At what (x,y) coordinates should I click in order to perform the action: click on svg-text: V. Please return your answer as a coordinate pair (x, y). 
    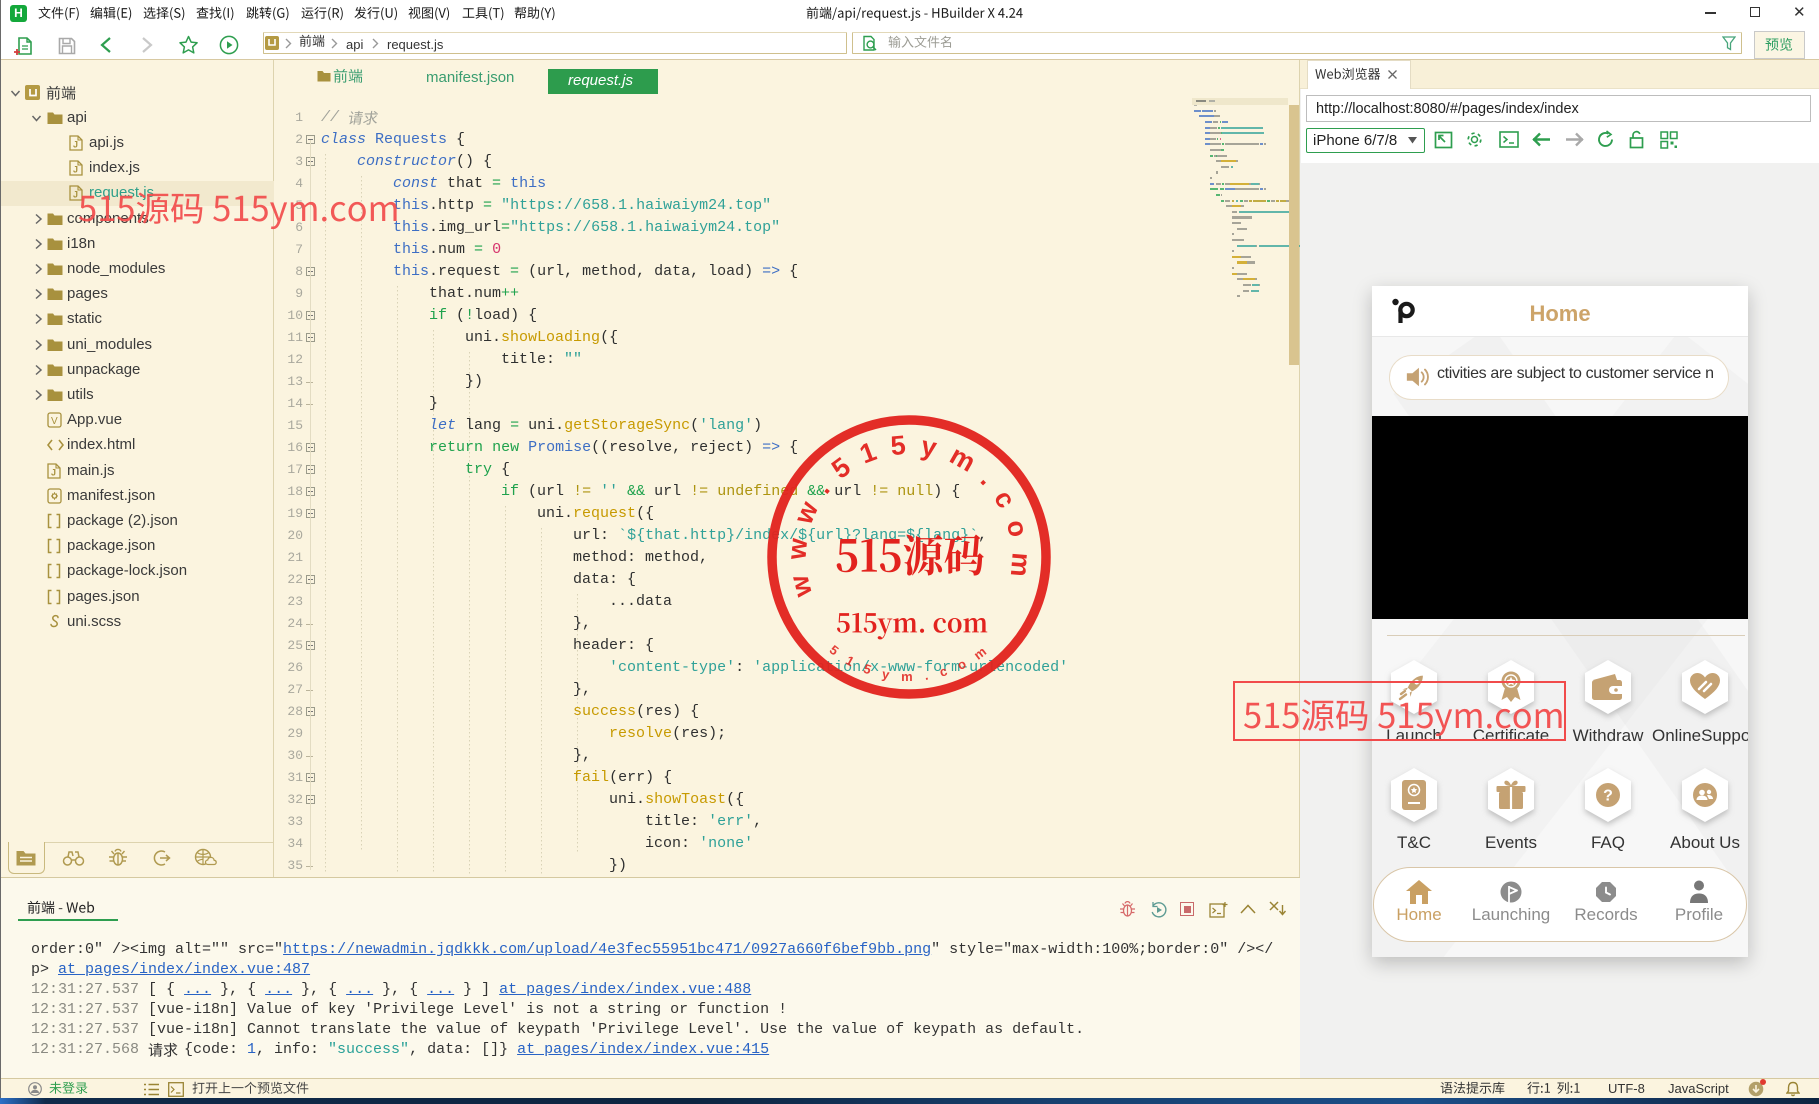
    Looking at the image, I should click on (54, 421).